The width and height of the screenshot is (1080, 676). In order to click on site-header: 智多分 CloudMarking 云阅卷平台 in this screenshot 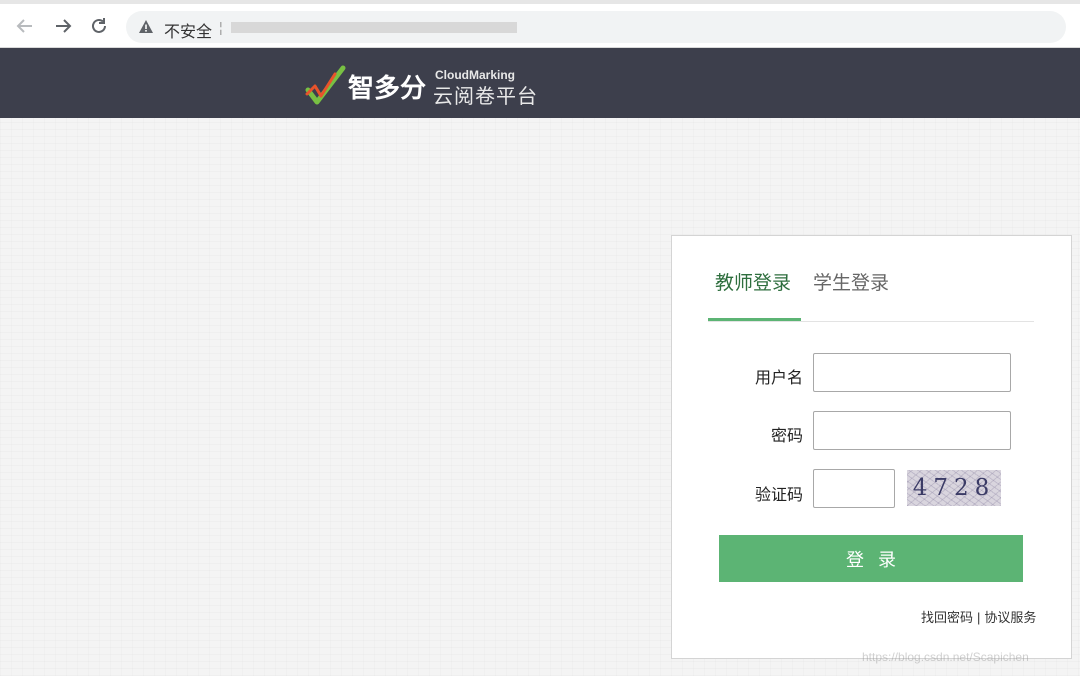, I will do `click(540, 83)`.